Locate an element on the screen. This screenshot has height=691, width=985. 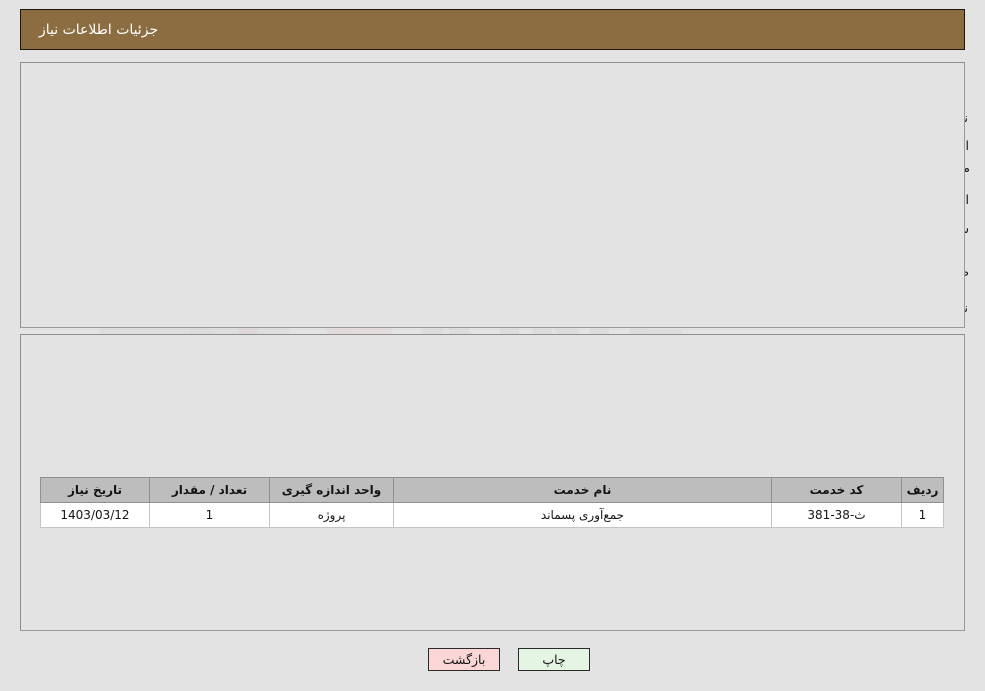
page-header-bar: جزئیات اطلاعات نیاز is located at coordinates (492, 29).